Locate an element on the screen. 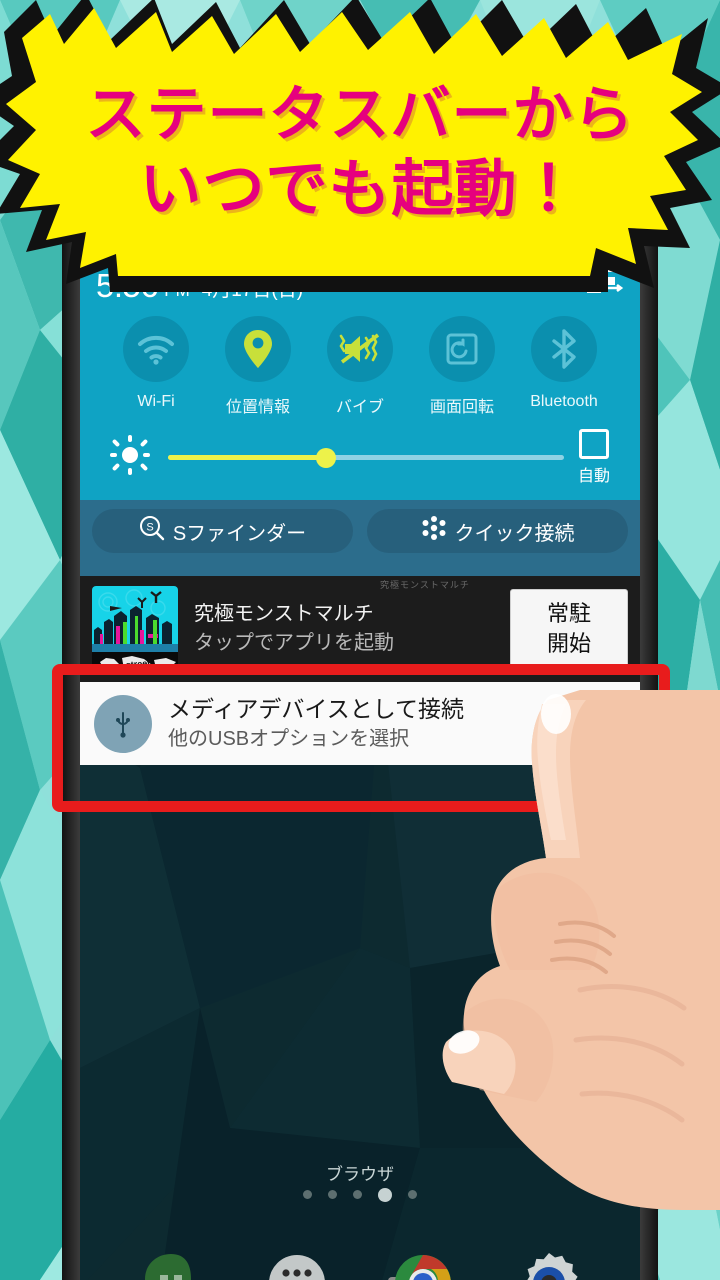  svg-text: street is located at coordinates (137, 664).